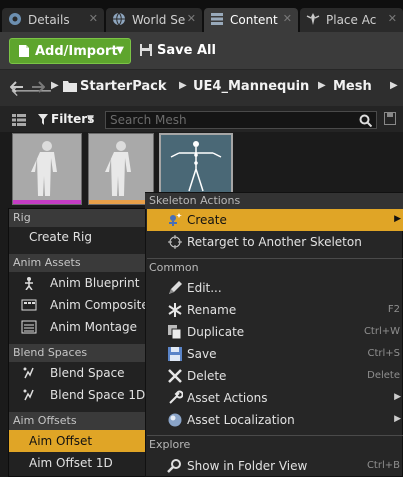 The width and height of the screenshot is (403, 477). What do you see at coordinates (61, 441) in the screenshot?
I see `menu-item-label: Aim Offset` at bounding box center [61, 441].